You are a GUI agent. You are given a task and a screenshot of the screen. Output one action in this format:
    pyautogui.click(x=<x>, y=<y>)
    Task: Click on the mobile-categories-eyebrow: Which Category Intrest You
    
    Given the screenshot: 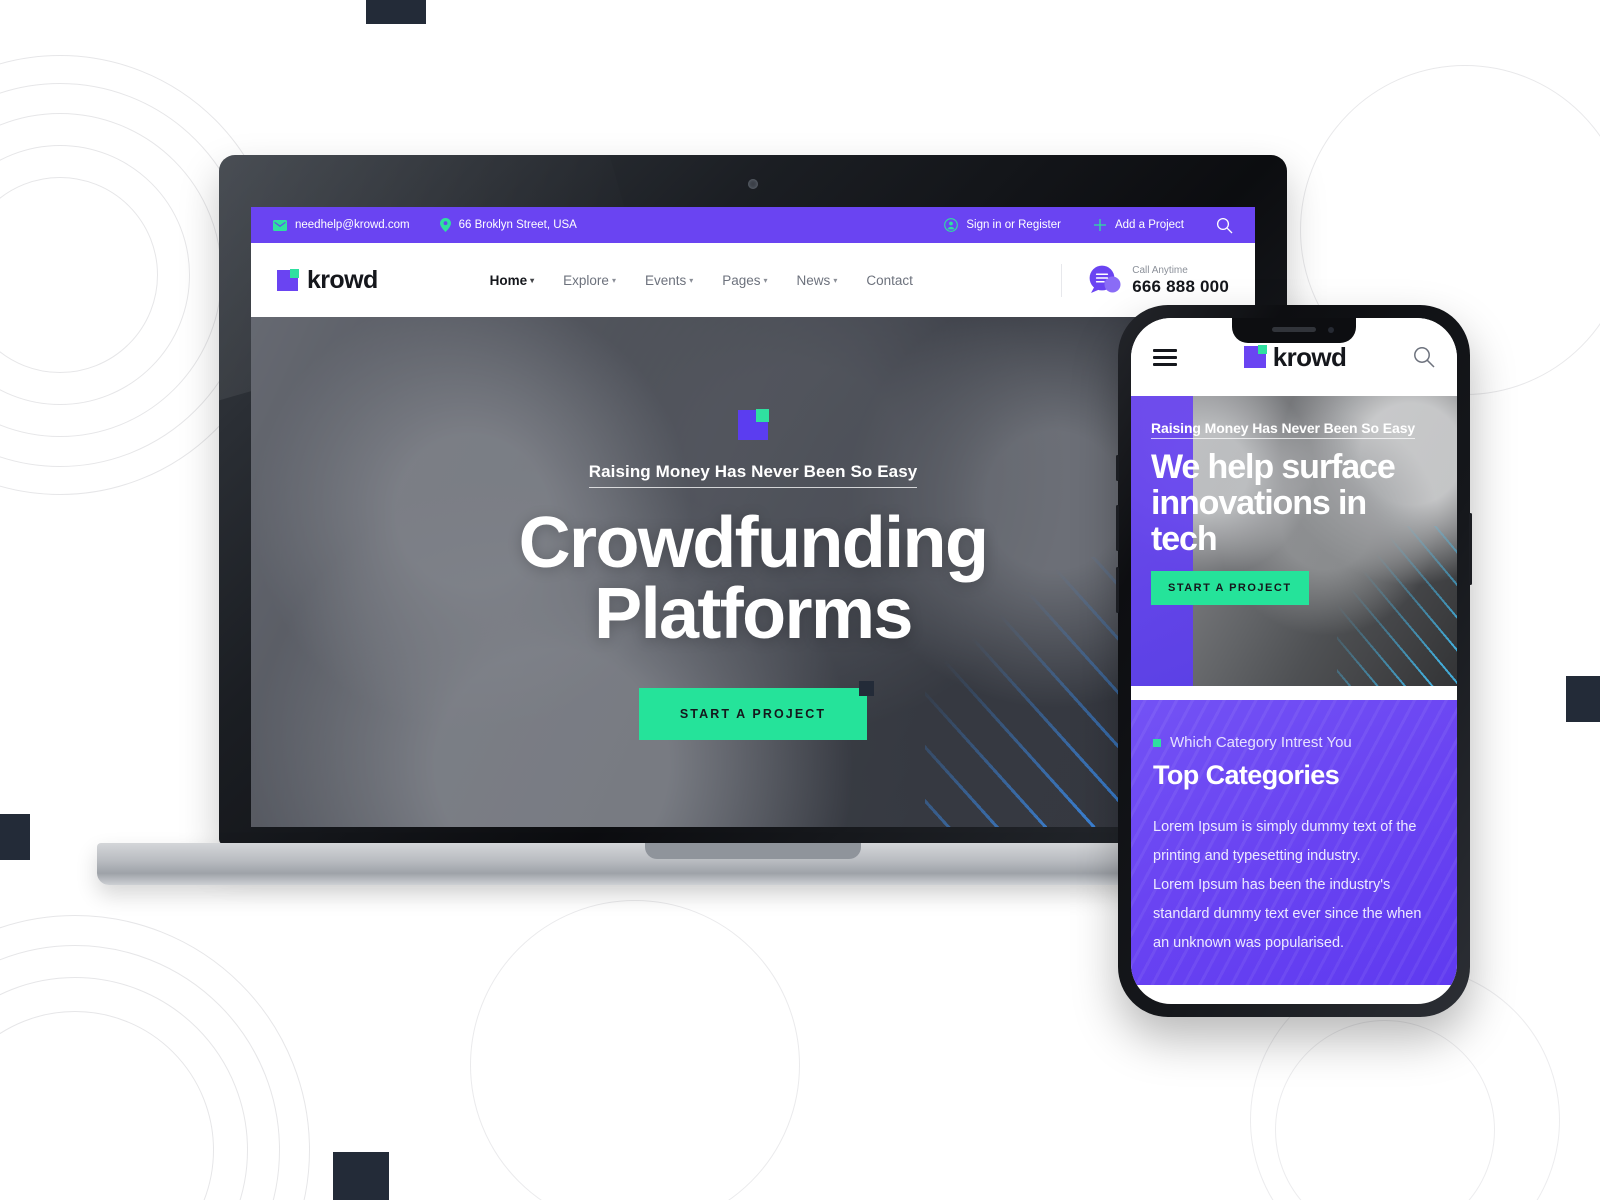 What is the action you would take?
    pyautogui.click(x=1294, y=742)
    